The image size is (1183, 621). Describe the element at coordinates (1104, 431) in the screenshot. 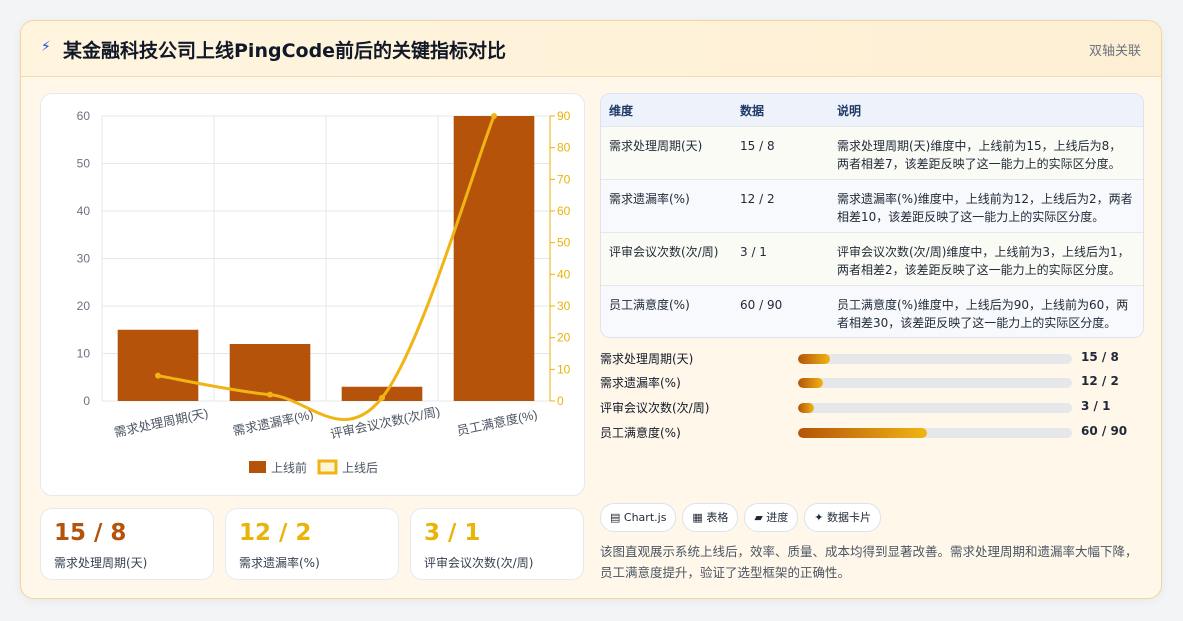

I see `progress-value: 60 / 90` at that location.